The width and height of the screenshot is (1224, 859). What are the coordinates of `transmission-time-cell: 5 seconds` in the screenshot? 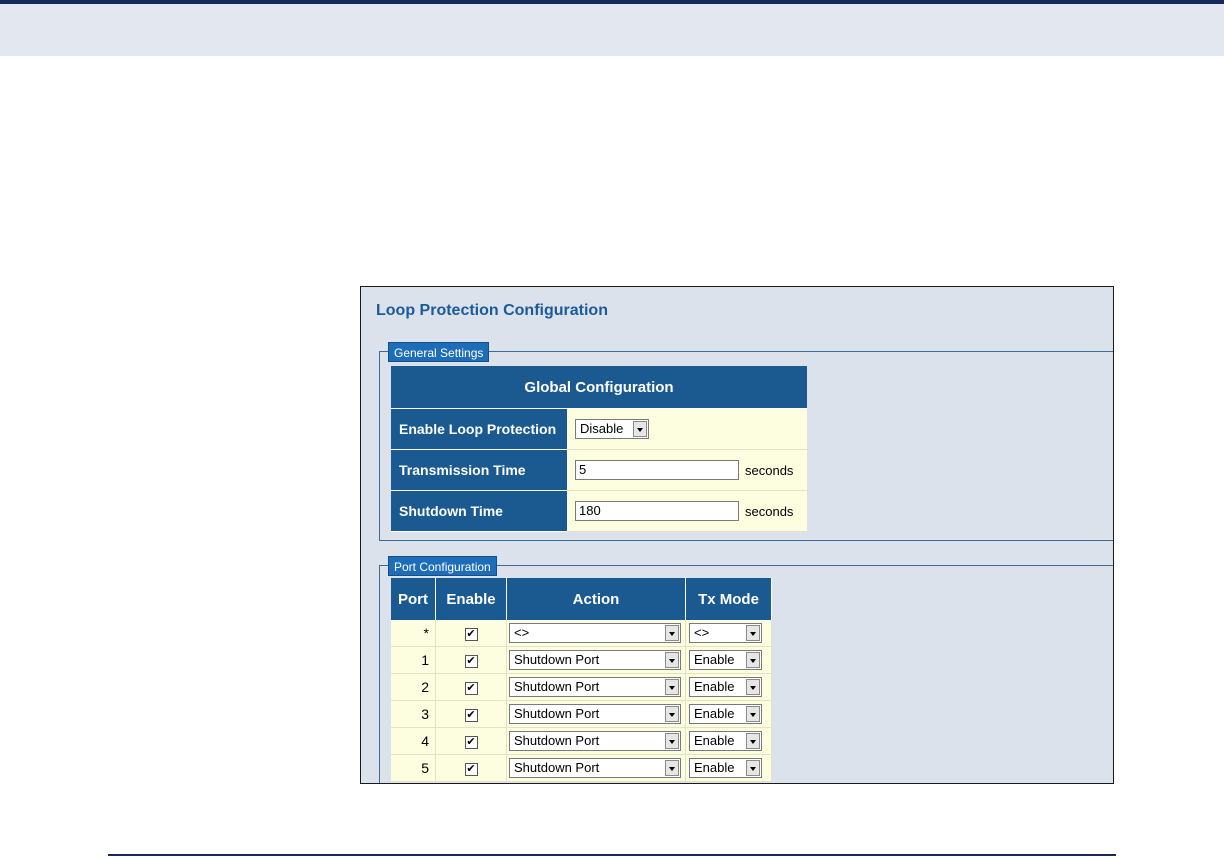 It's located at (687, 470).